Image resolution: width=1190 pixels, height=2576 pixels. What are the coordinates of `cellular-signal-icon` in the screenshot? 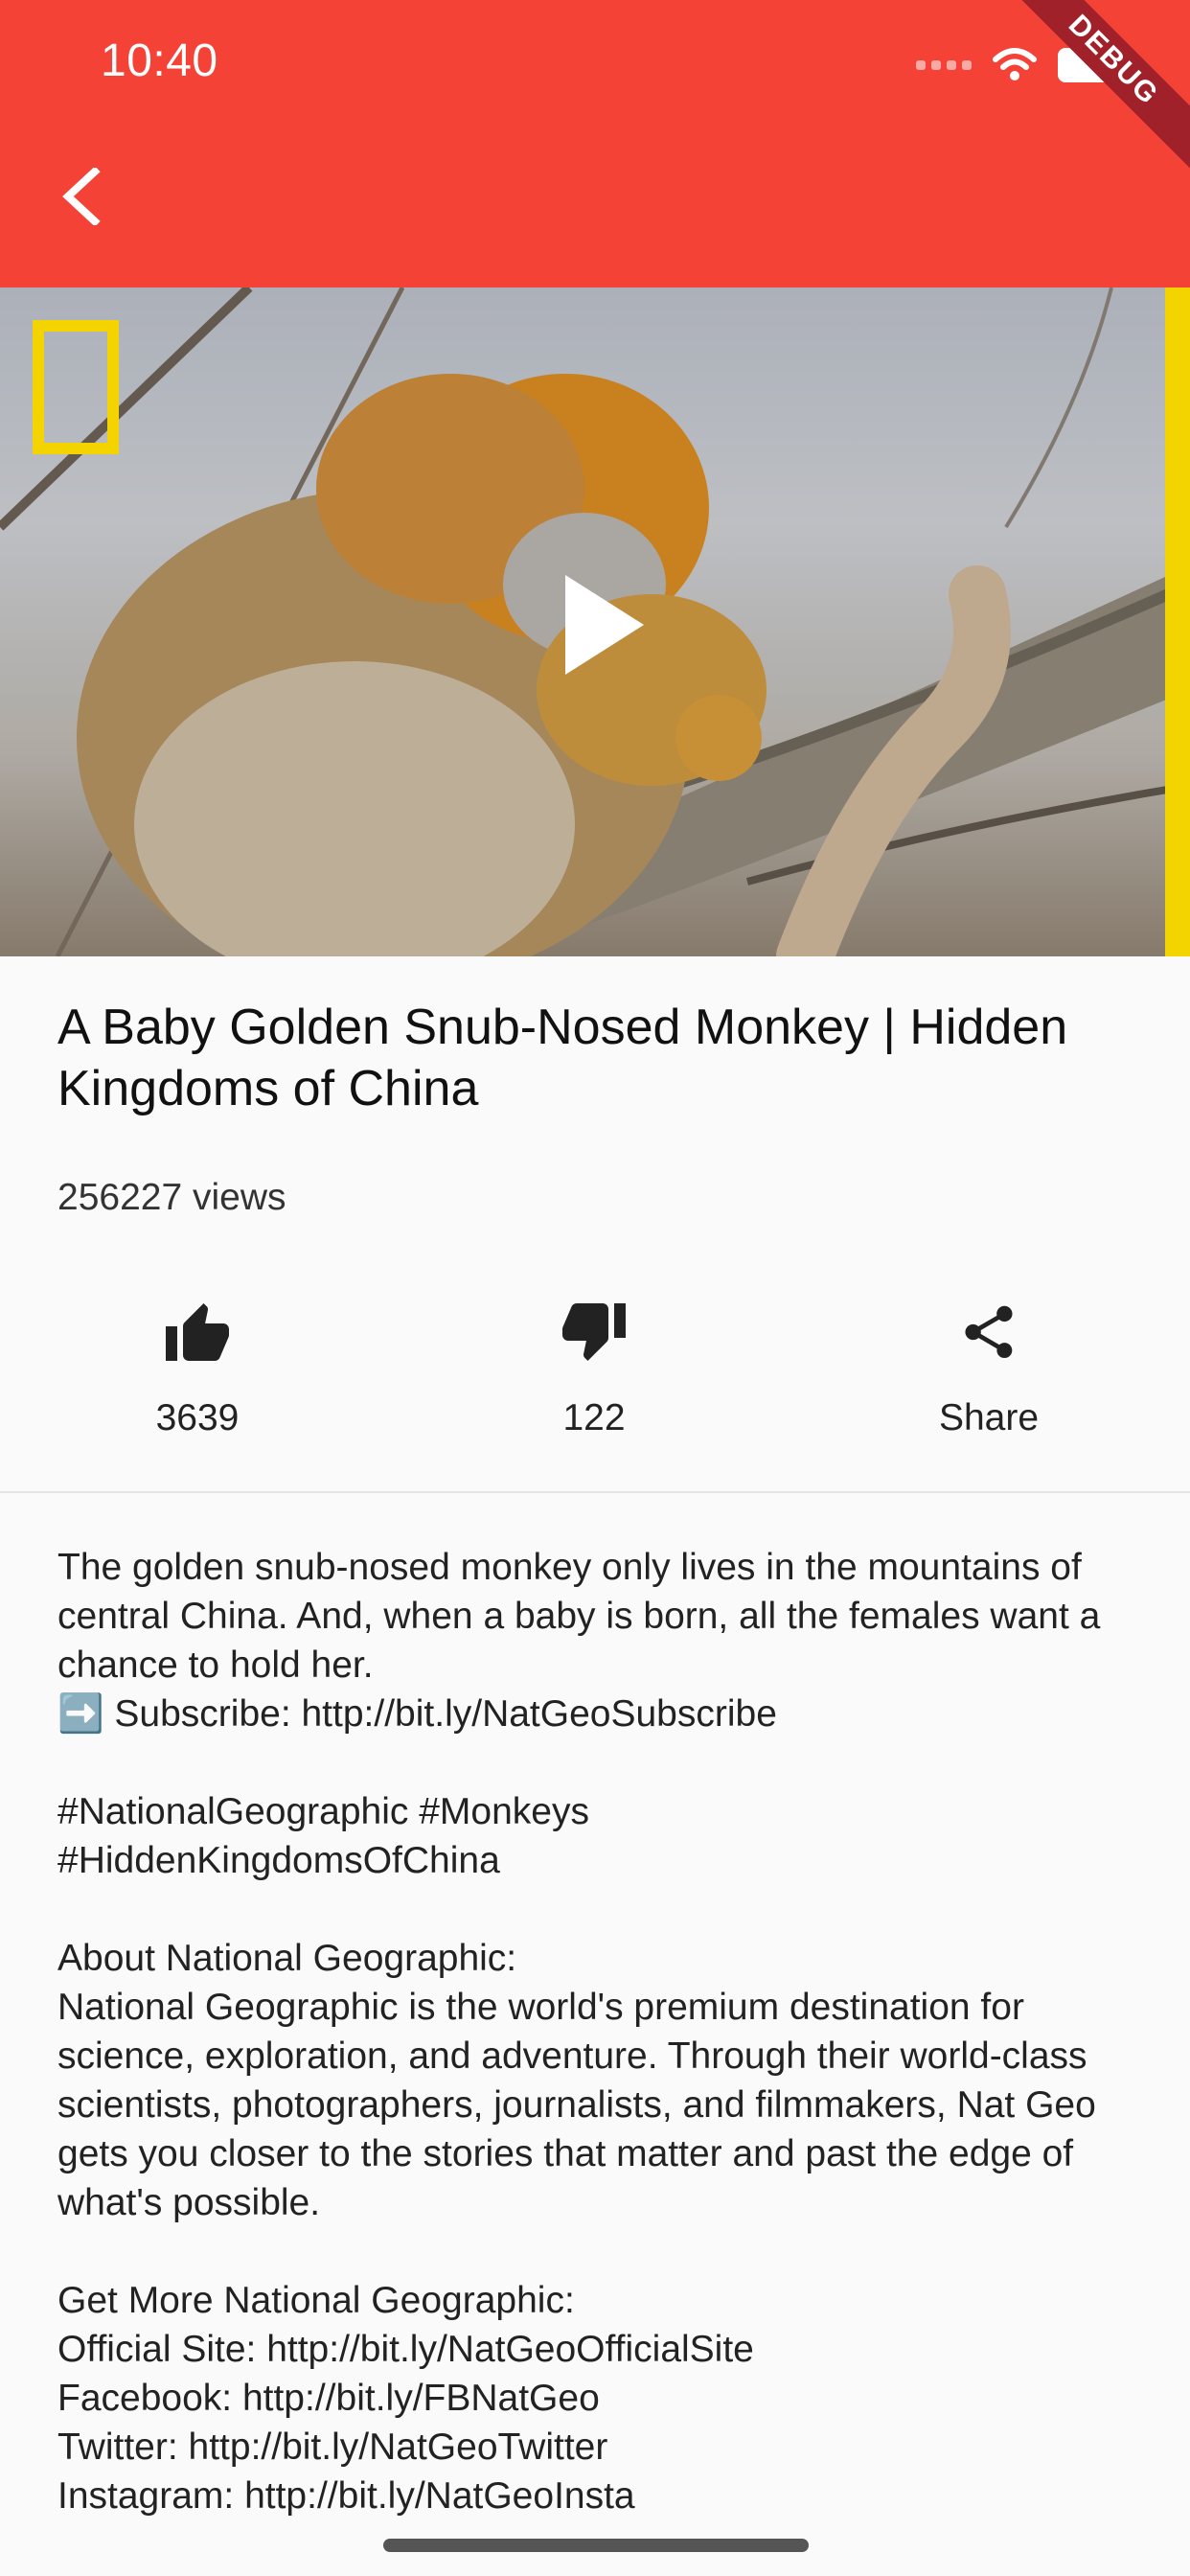 It's located at (944, 65).